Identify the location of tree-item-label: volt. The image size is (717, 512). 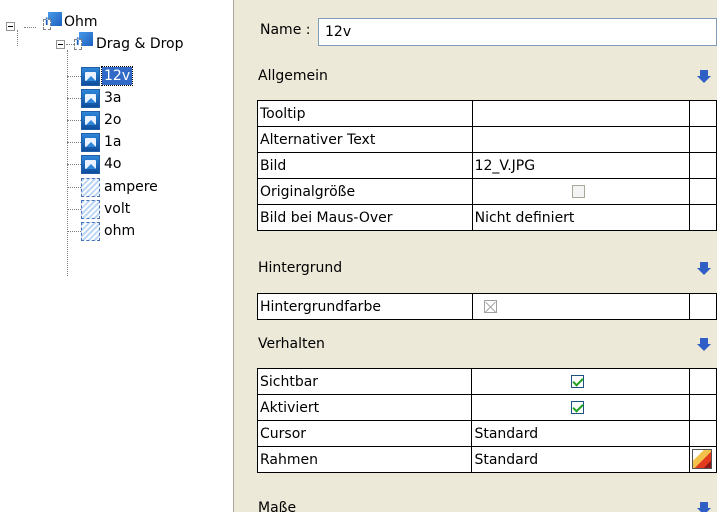
(117, 209).